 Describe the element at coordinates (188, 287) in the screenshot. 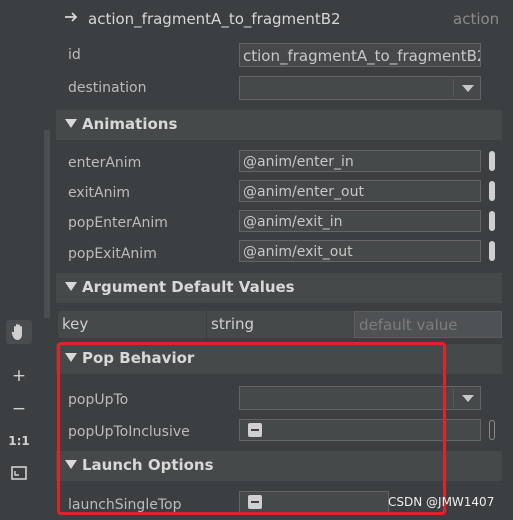

I see `argument-defaults-title: Argument Default Values` at that location.